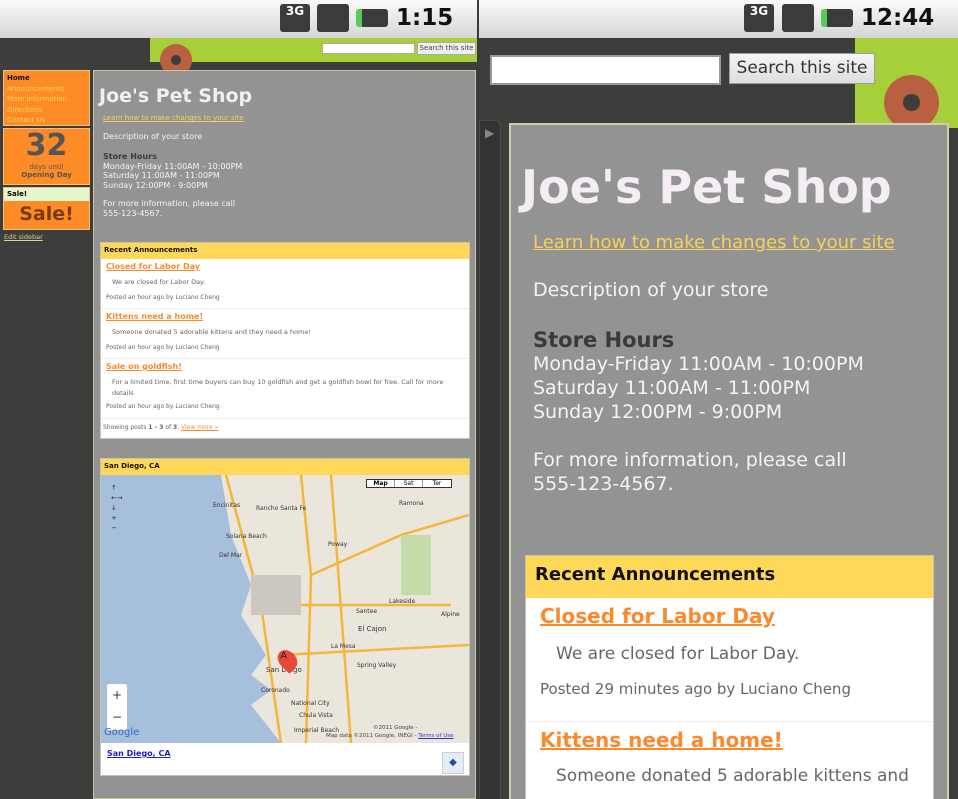  What do you see at coordinates (227, 505) in the screenshot?
I see `map-label: Encinitas` at bounding box center [227, 505].